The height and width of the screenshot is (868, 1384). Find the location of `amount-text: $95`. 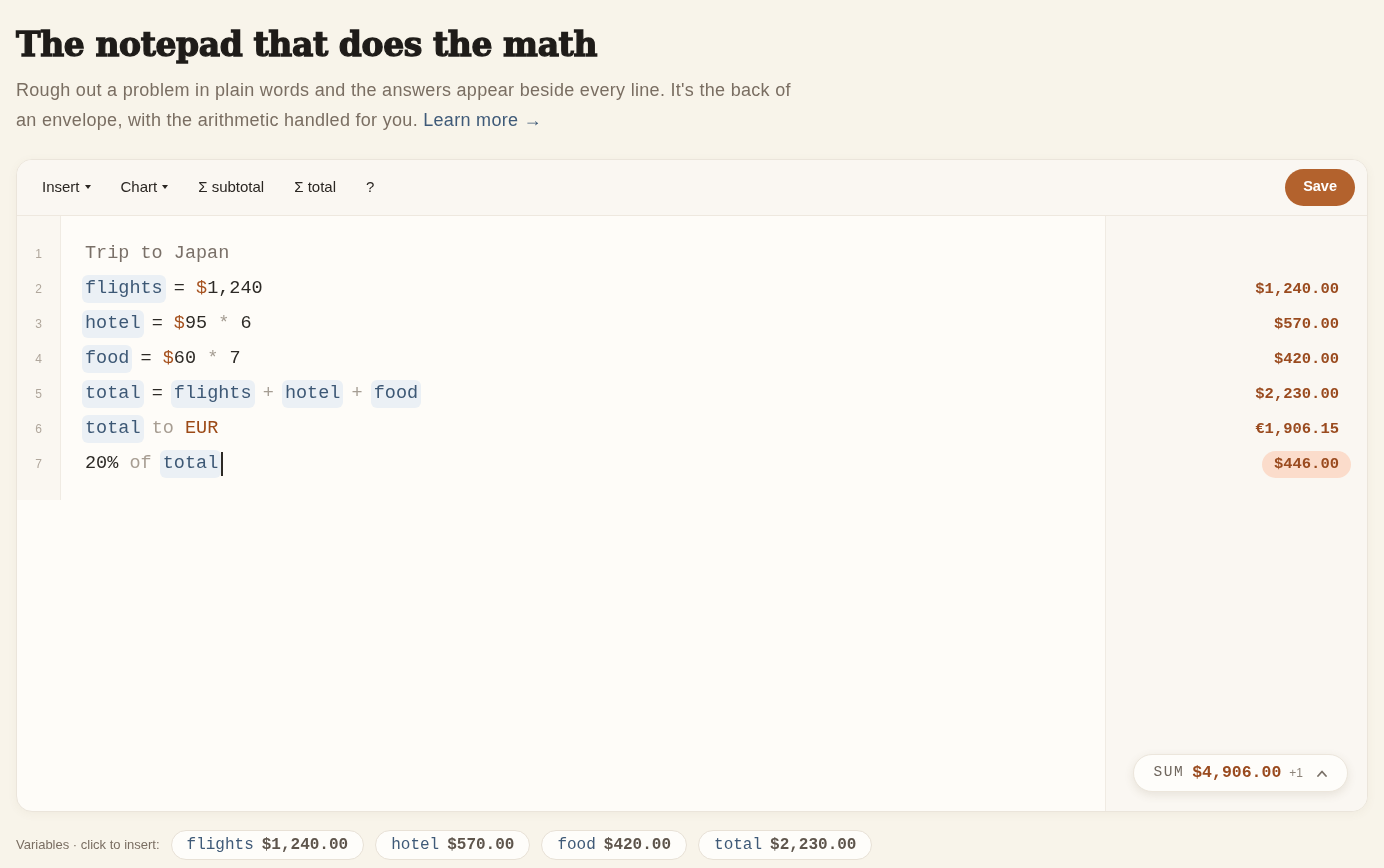

amount-text: $95 is located at coordinates (190, 323).